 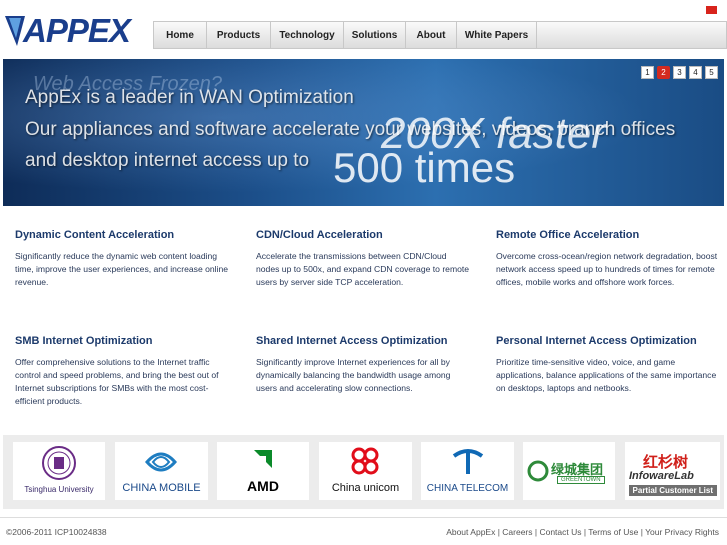 What do you see at coordinates (661, 476) in the screenshot?
I see `infoware-name: InfowareLab` at bounding box center [661, 476].